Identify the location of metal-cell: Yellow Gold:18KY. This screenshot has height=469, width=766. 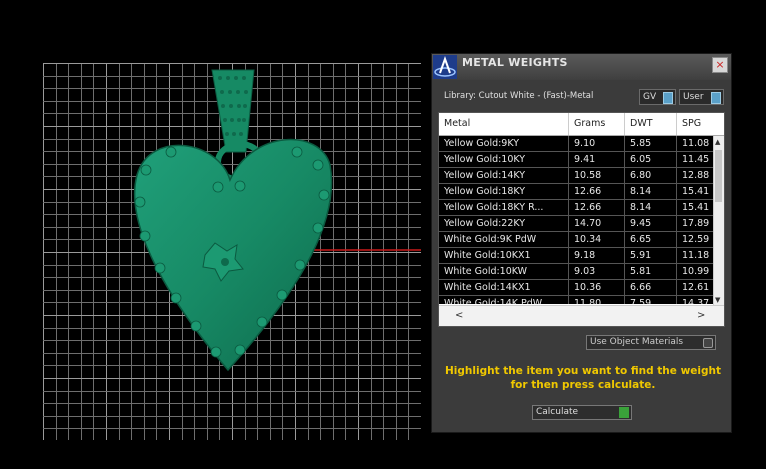
(504, 192).